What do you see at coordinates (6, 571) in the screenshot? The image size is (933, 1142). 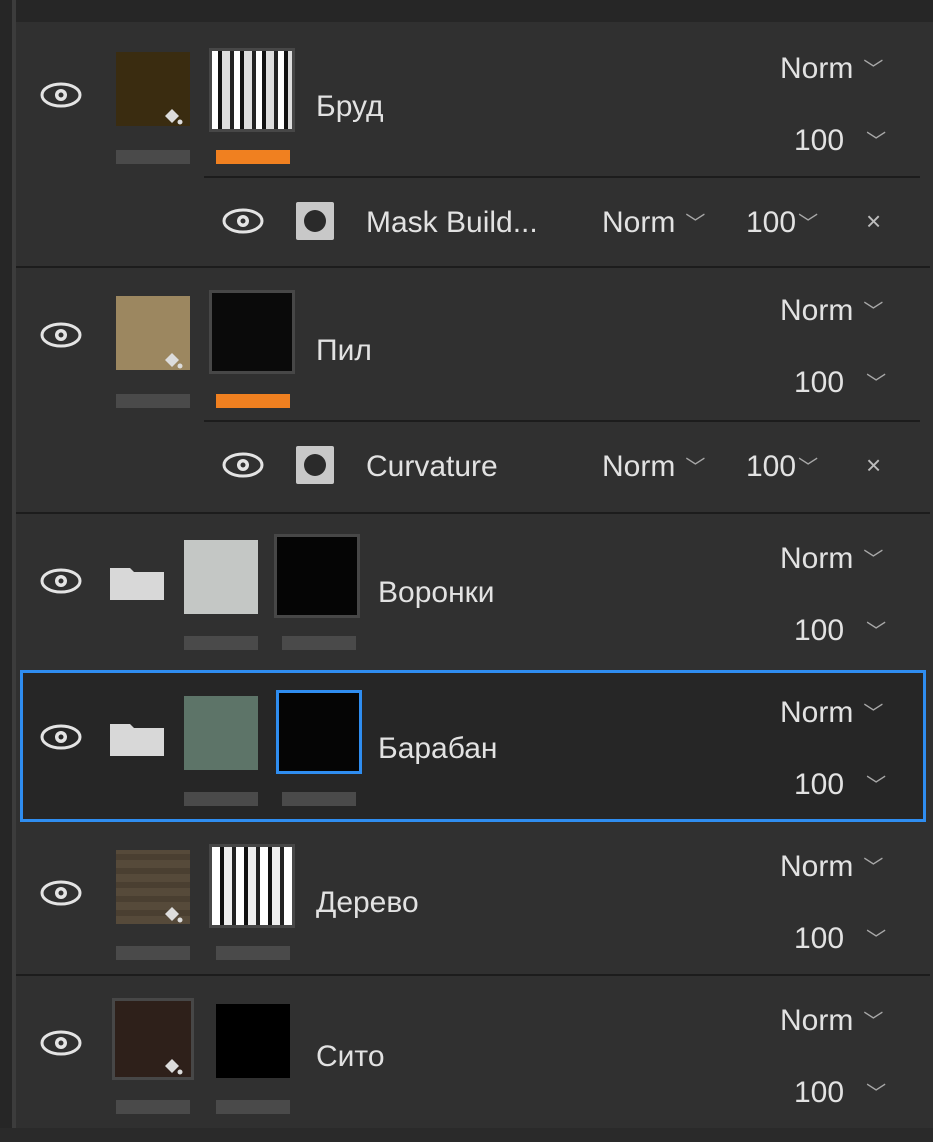 I see `panel-left-edge` at bounding box center [6, 571].